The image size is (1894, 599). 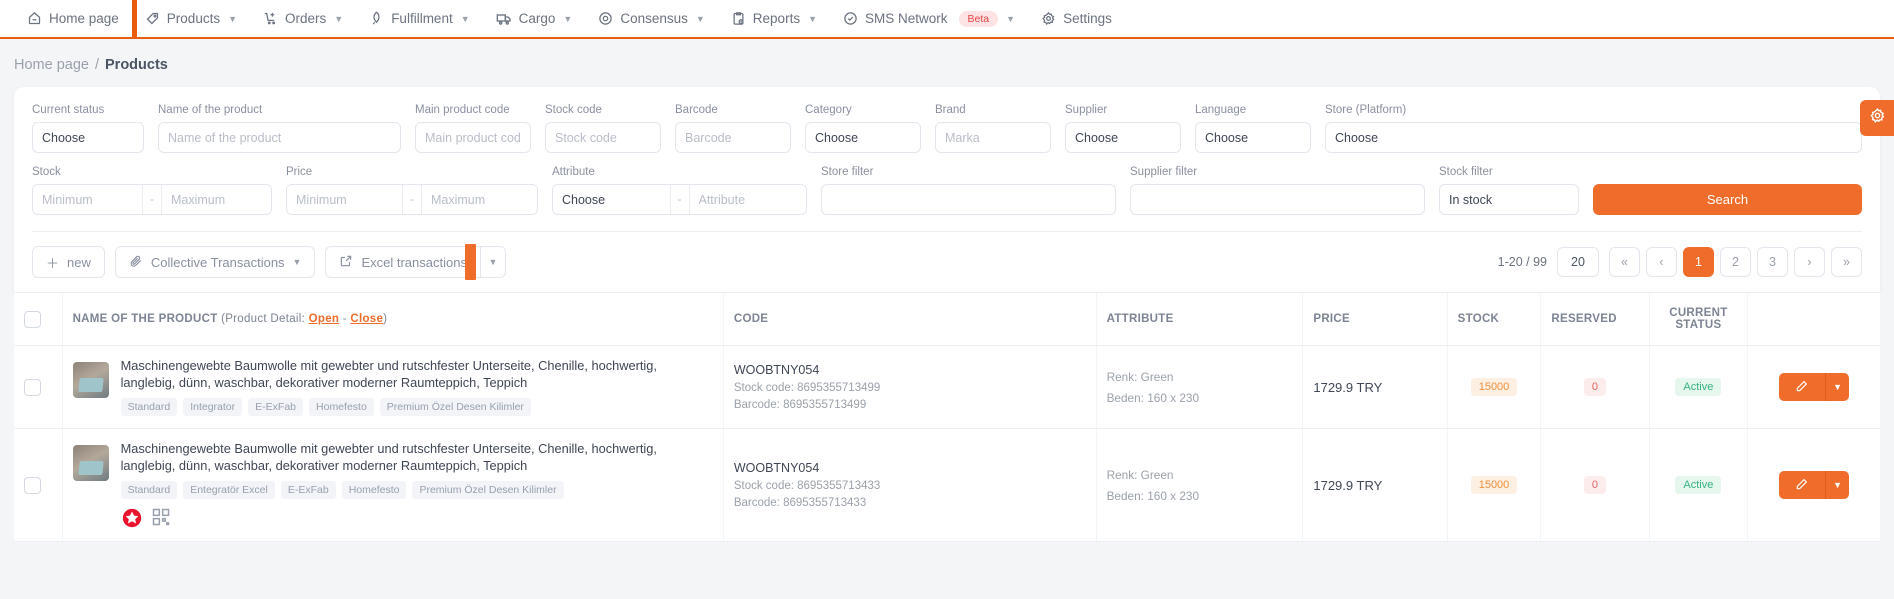 I want to click on product-thumbnail, so click(x=90, y=380).